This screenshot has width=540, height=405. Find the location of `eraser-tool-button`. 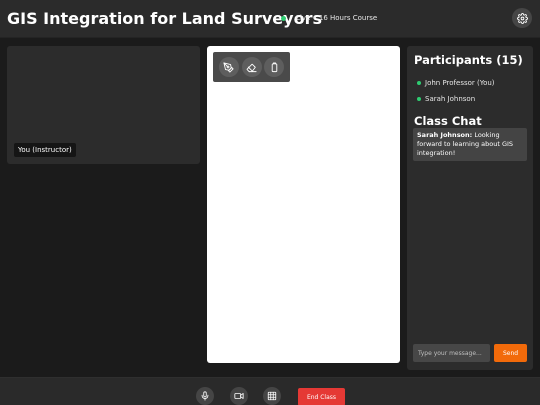

eraser-tool-button is located at coordinates (251, 67).